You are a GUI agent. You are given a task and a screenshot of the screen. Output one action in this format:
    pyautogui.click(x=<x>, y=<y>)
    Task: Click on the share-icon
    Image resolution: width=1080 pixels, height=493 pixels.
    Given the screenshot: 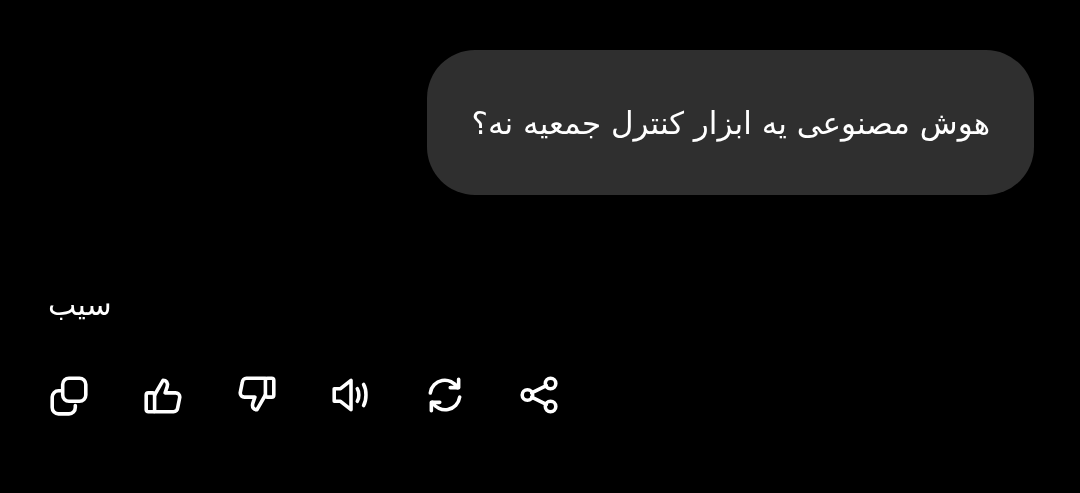 What is the action you would take?
    pyautogui.click(x=539, y=395)
    